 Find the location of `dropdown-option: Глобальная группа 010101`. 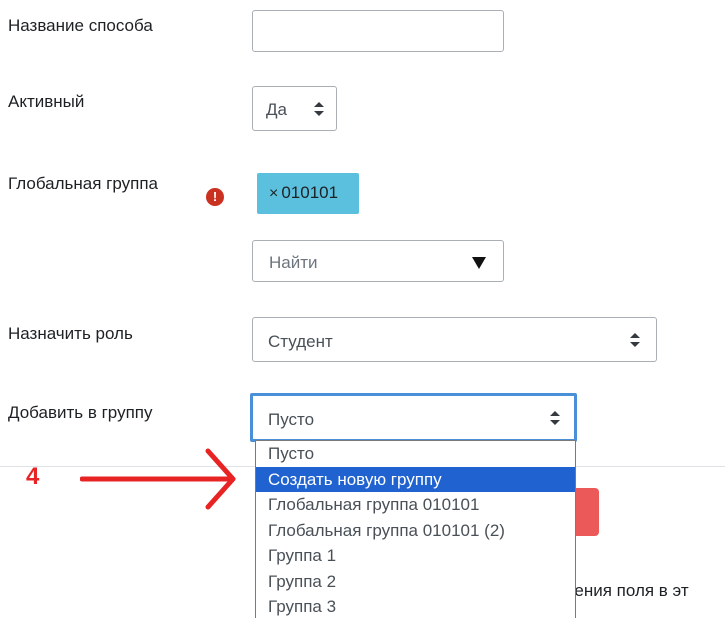

dropdown-option: Глобальная группа 010101 is located at coordinates (415, 505).